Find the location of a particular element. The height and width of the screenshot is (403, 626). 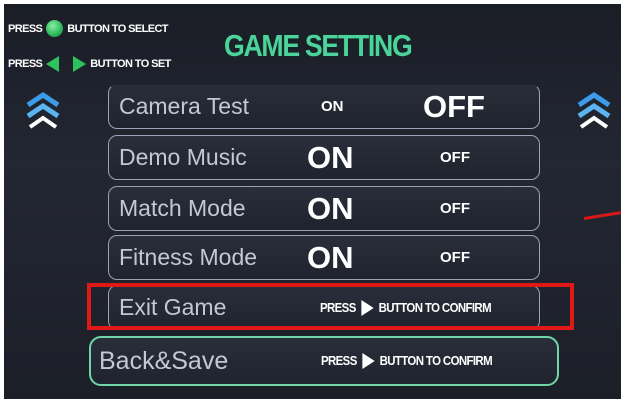

set-hint-suffix: BUTTON TO SET is located at coordinates (130, 64).